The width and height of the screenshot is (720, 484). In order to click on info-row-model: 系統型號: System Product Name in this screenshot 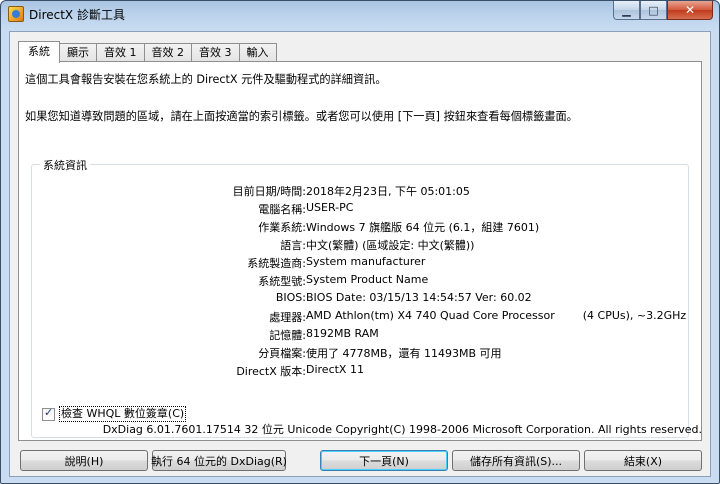, I will do `click(360, 282)`.